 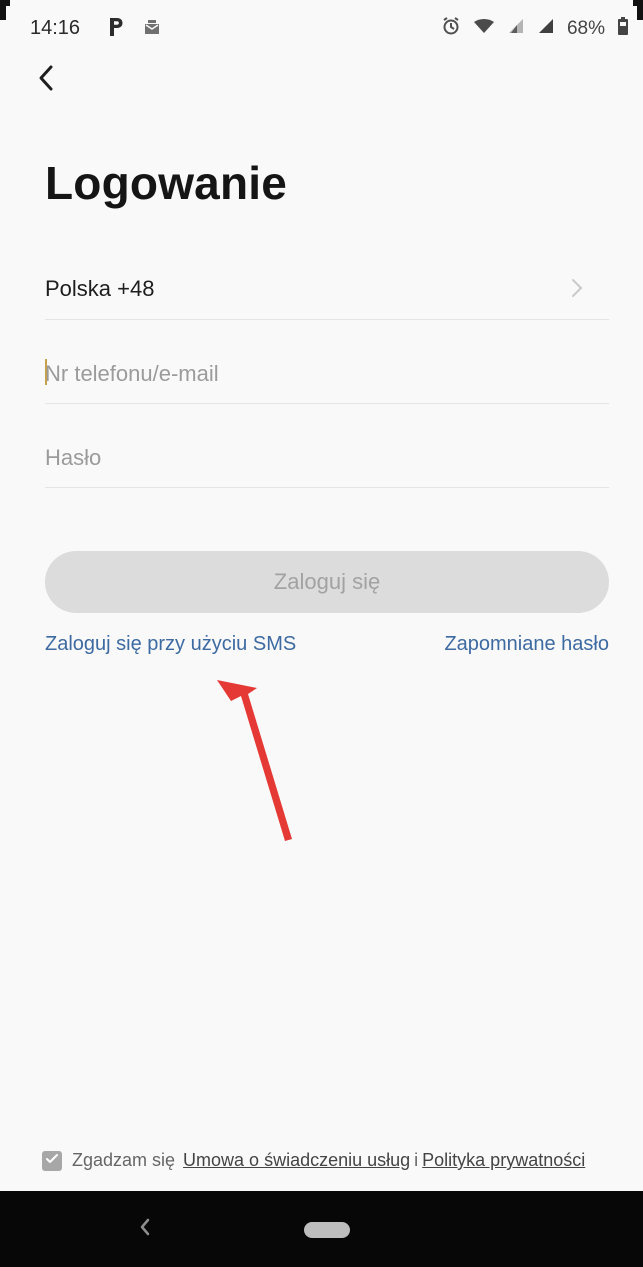 What do you see at coordinates (116, 29) in the screenshot?
I see `p-icon` at bounding box center [116, 29].